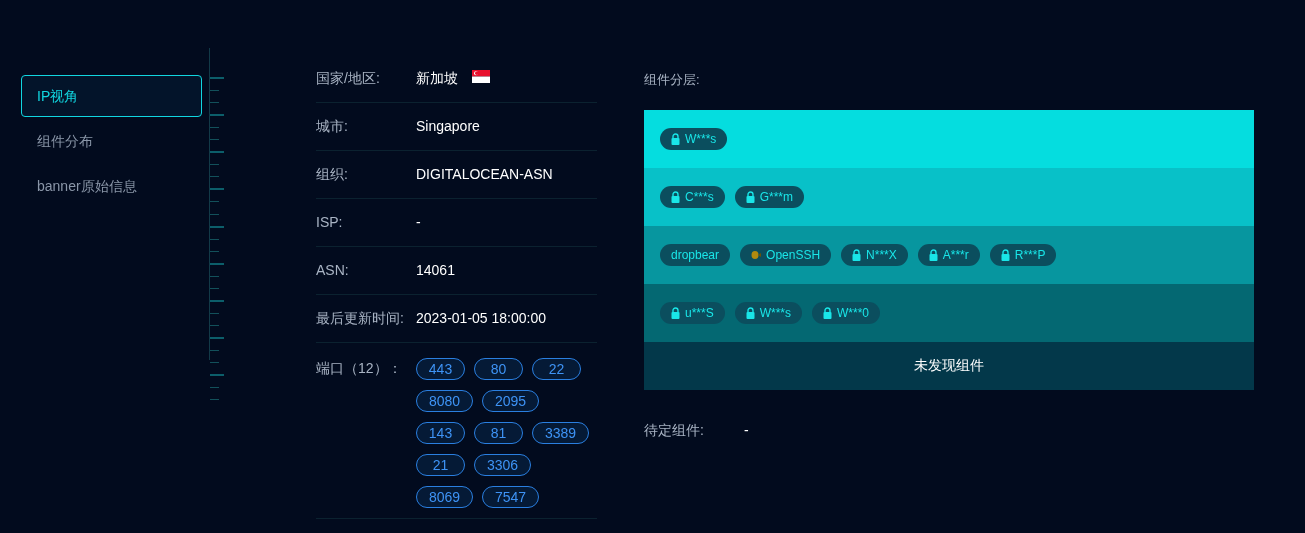  Describe the element at coordinates (502, 465) in the screenshot. I see `port-tag: 3306` at that location.